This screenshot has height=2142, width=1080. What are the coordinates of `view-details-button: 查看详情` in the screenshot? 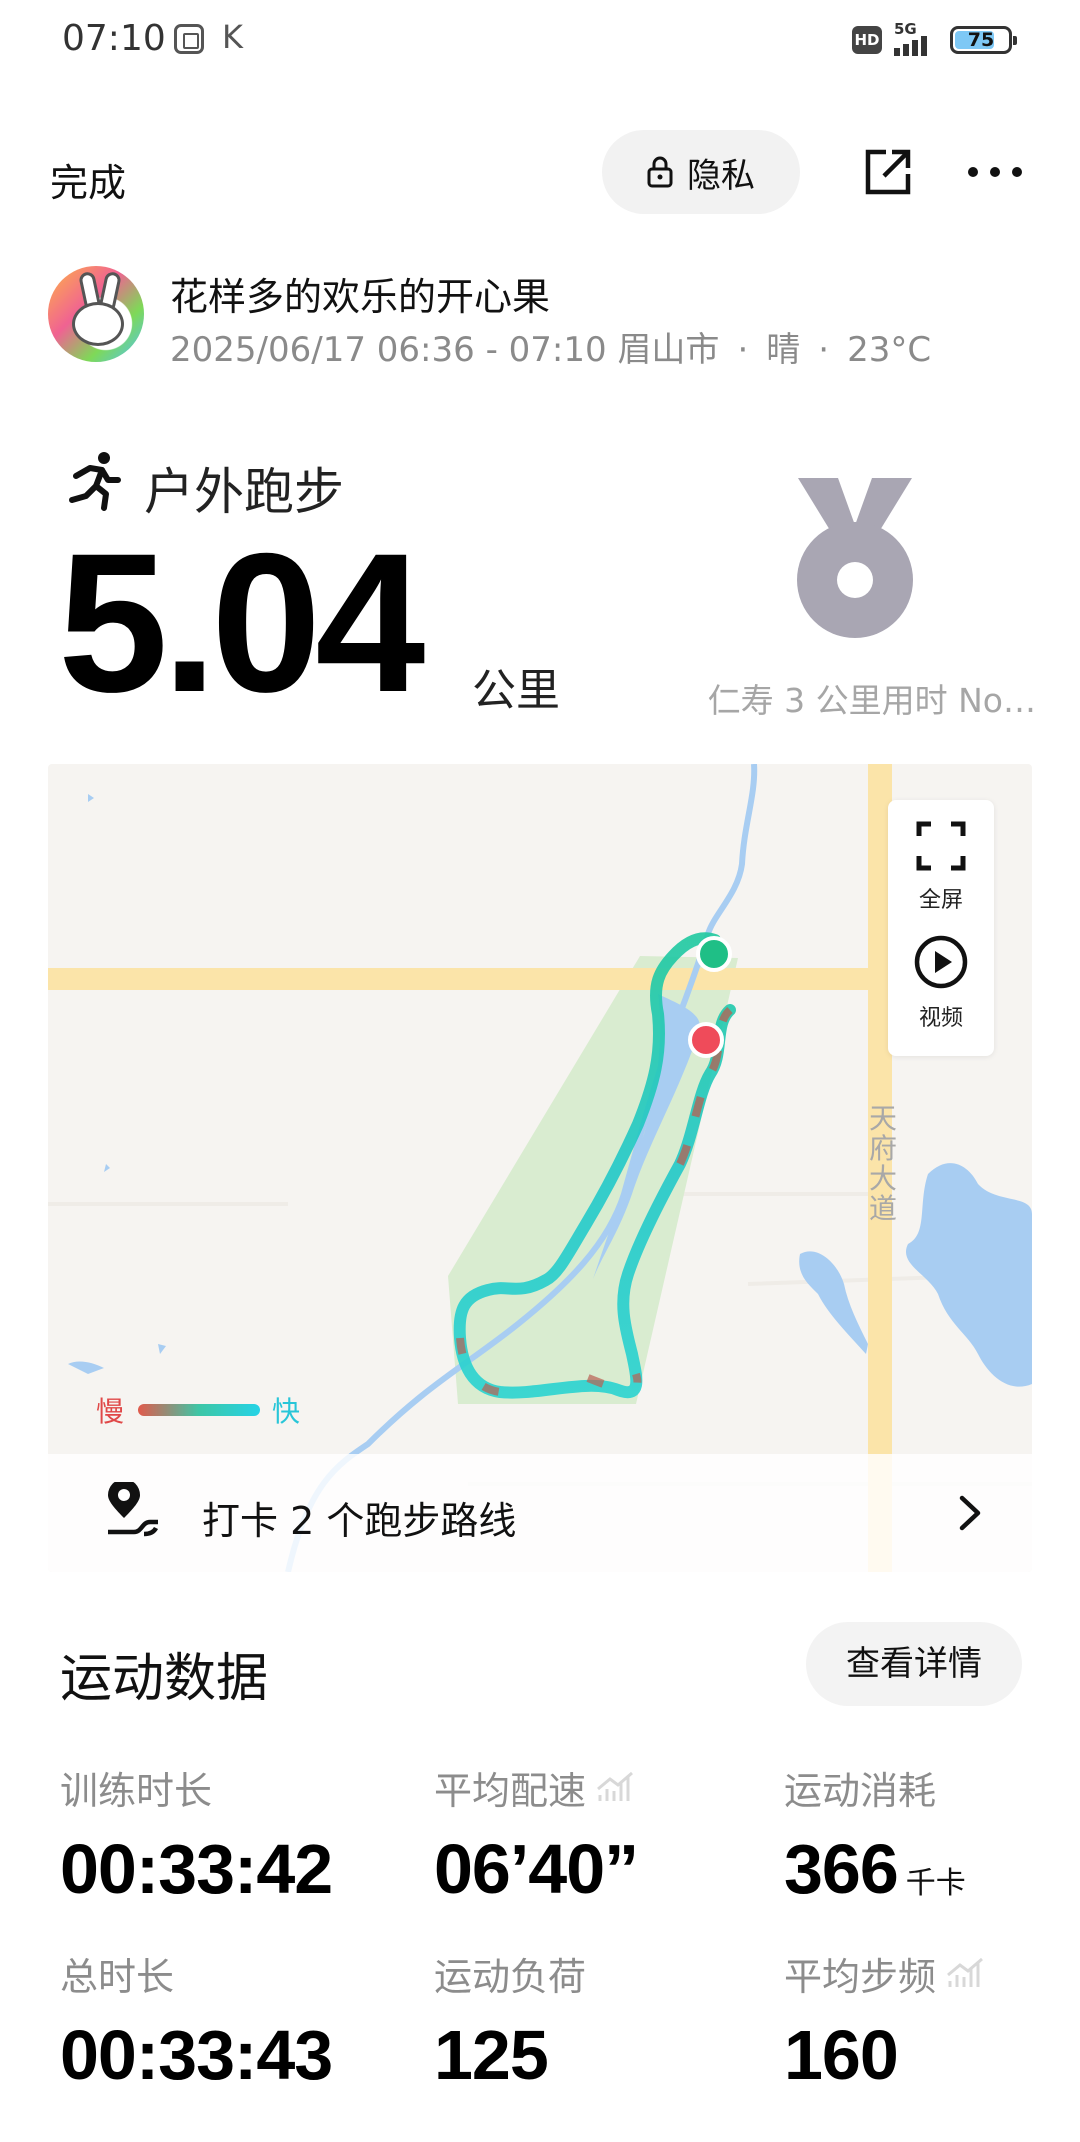 It's located at (914, 1664).